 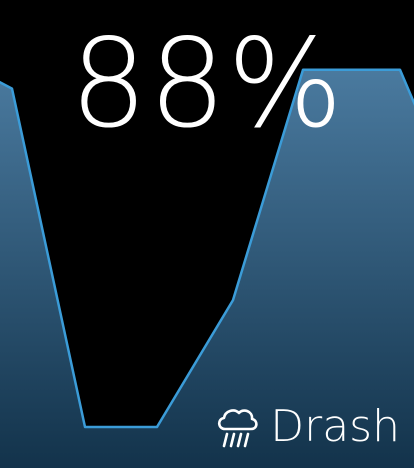 What do you see at coordinates (335, 426) in the screenshot?
I see `brand-name: Drash` at bounding box center [335, 426].